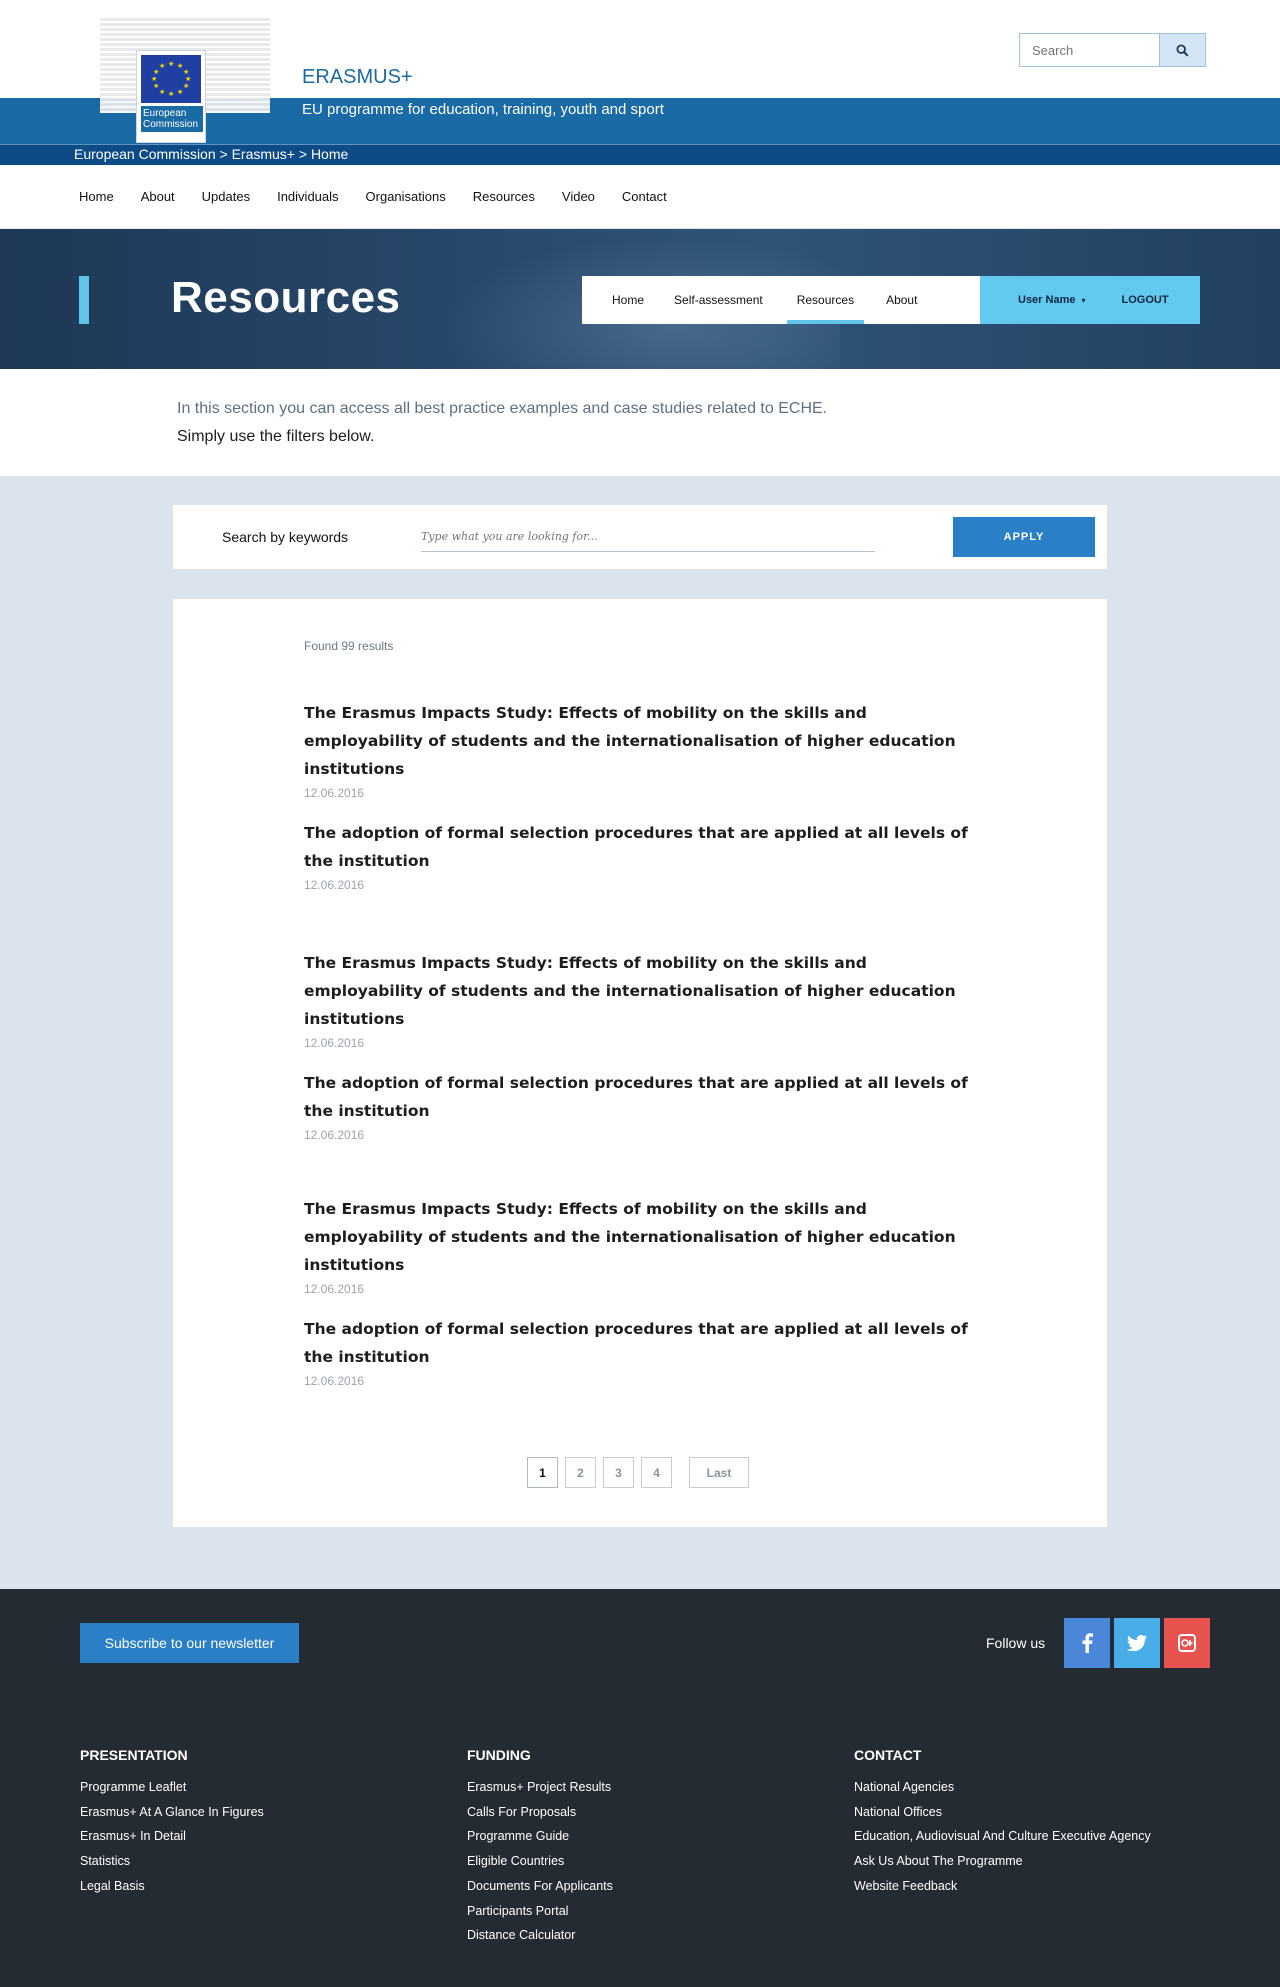 The height and width of the screenshot is (1987, 1280). Describe the element at coordinates (781, 300) in the screenshot. I see `section-tabs: Home Self-assessment Resources About` at that location.